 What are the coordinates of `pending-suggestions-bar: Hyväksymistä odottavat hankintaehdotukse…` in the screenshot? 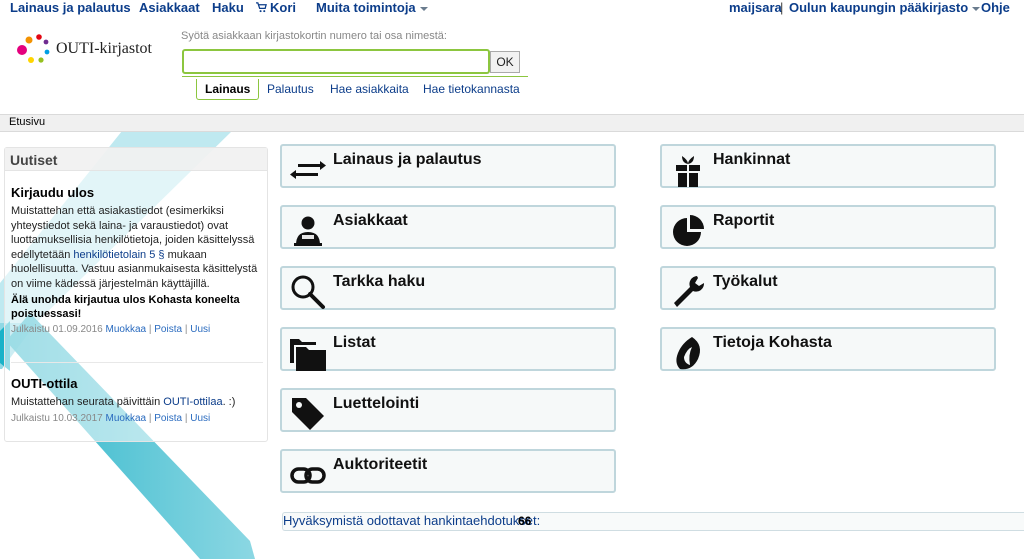 It's located at (653, 521).